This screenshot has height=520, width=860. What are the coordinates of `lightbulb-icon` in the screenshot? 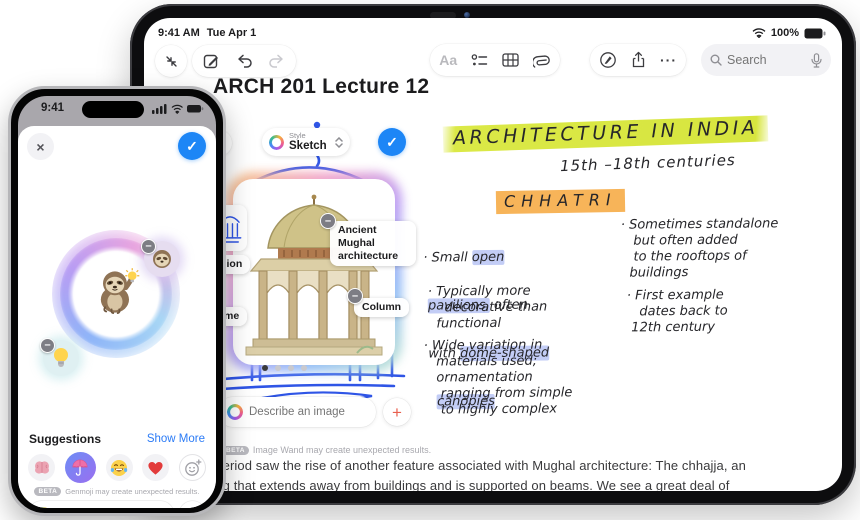 It's located at (61, 357).